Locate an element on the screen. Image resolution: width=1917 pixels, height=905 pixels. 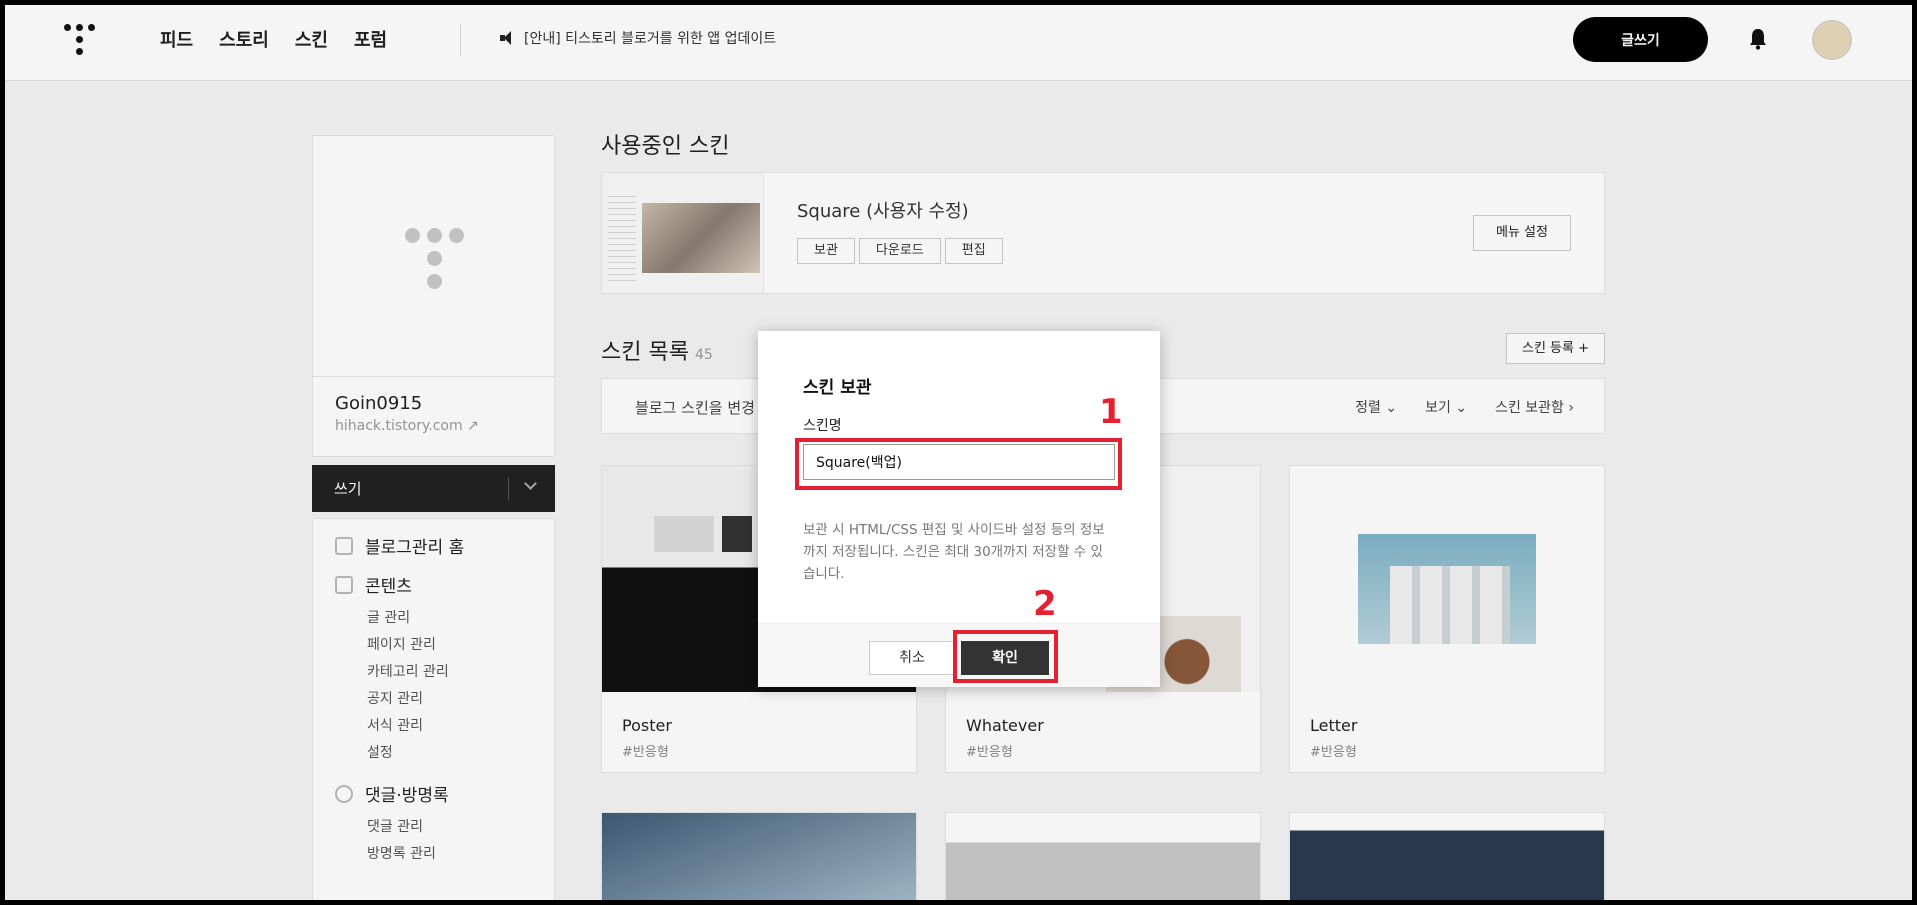
highlight-box-confirm is located at coordinates (1005, 656).